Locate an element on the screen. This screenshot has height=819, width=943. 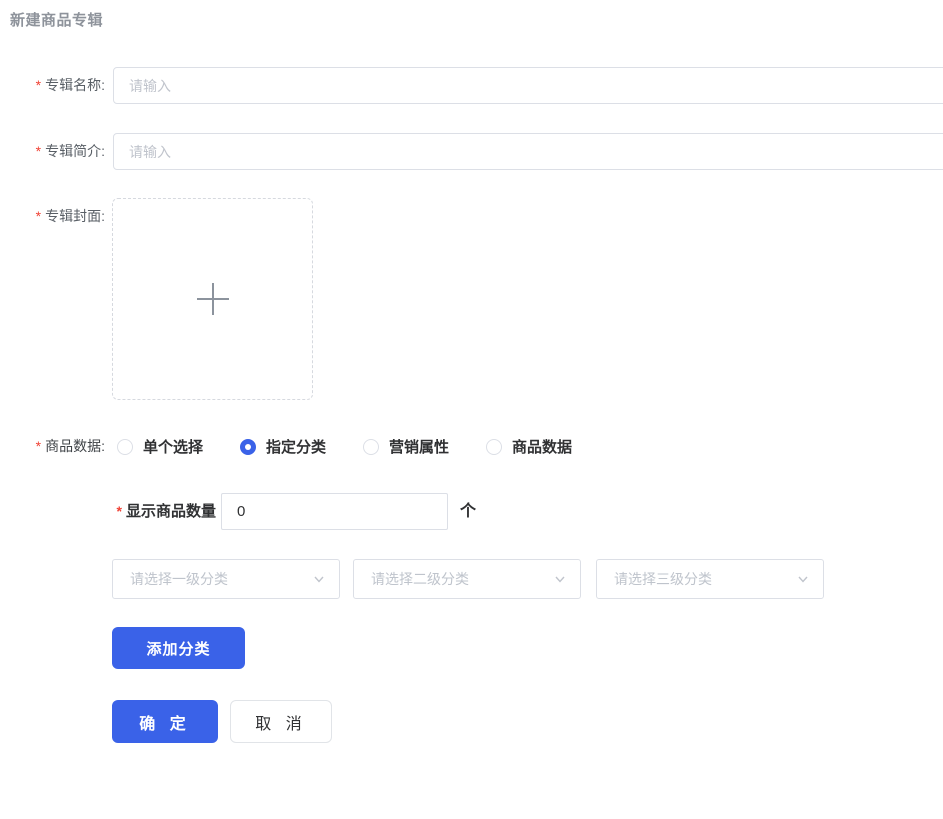
plus-icon is located at coordinates (212, 299).